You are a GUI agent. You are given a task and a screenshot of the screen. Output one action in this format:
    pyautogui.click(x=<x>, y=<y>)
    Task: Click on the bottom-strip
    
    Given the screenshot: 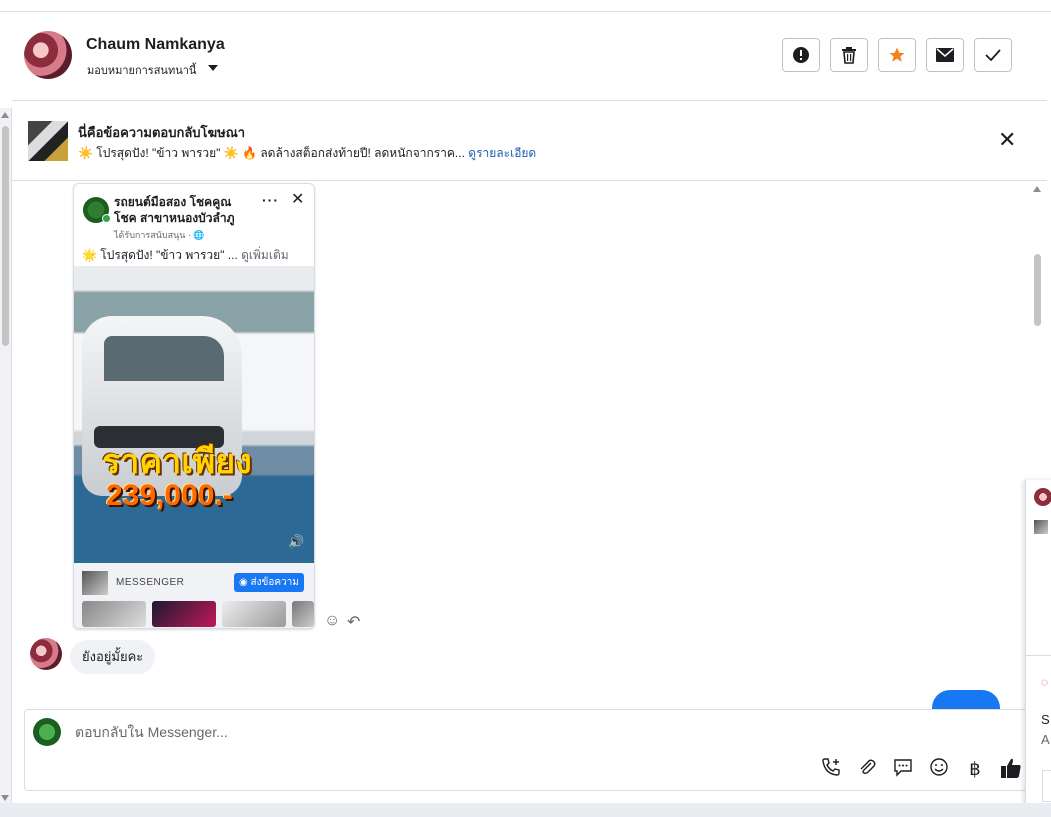 What is the action you would take?
    pyautogui.click(x=525, y=810)
    